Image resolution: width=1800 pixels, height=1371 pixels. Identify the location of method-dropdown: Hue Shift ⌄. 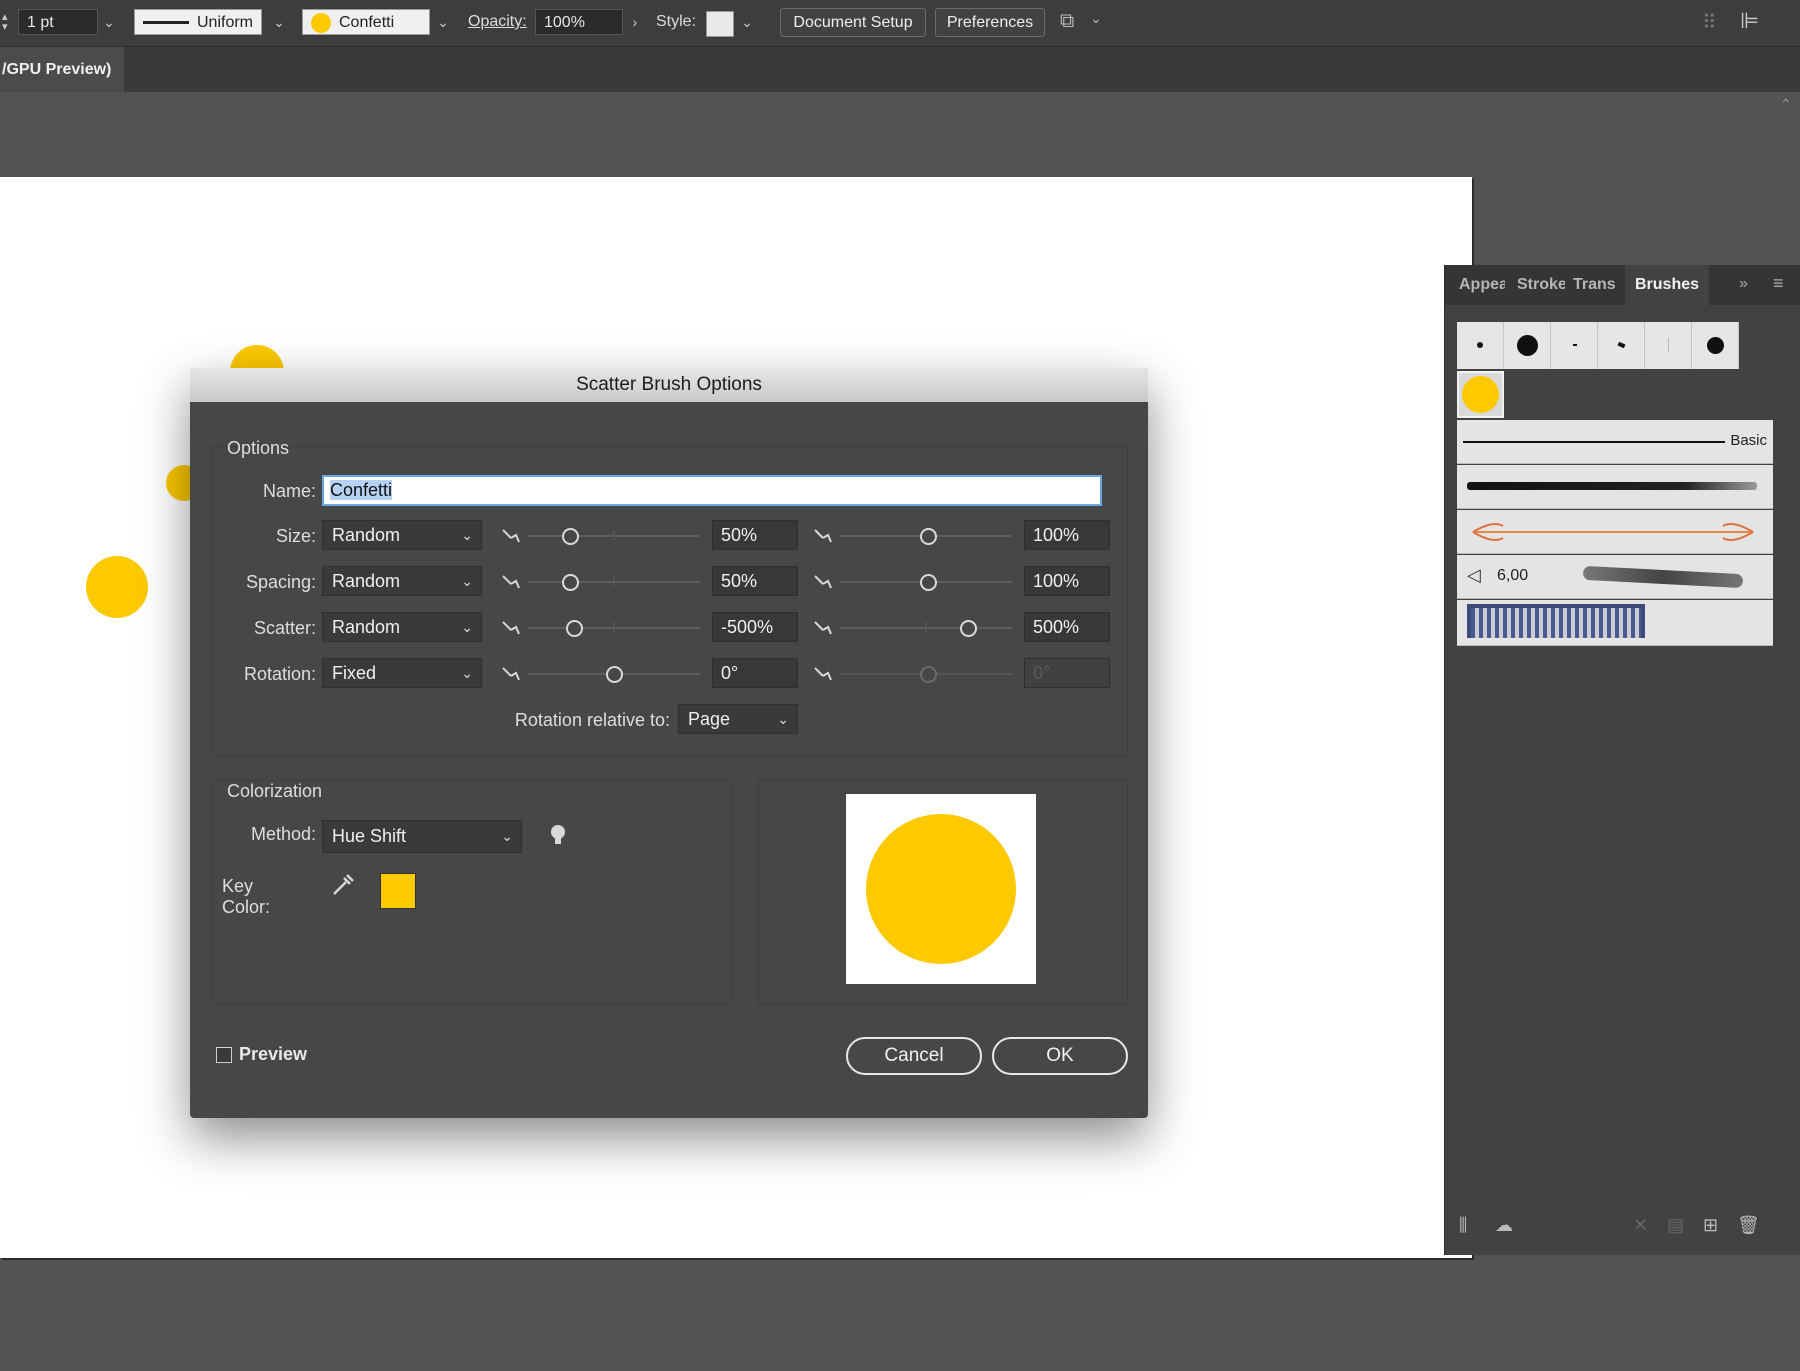
(422, 836).